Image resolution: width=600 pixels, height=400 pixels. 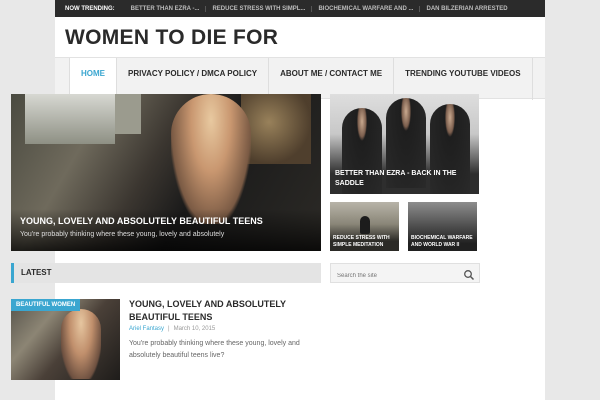 I want to click on post-author: Ariel Fantasy, so click(x=146, y=329).